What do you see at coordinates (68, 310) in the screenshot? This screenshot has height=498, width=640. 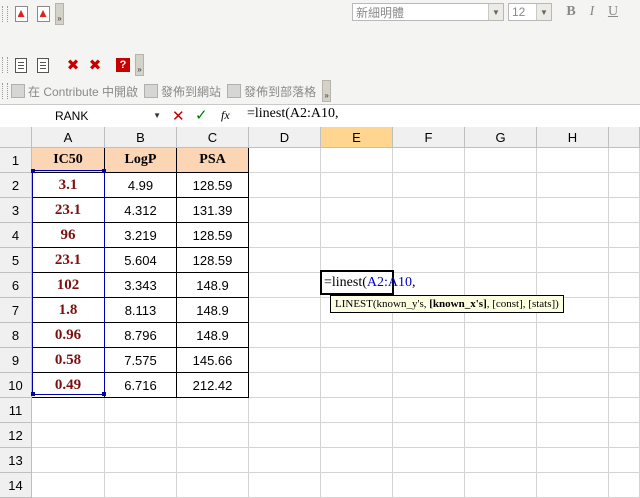 I see `ic50-cell: 1.8` at bounding box center [68, 310].